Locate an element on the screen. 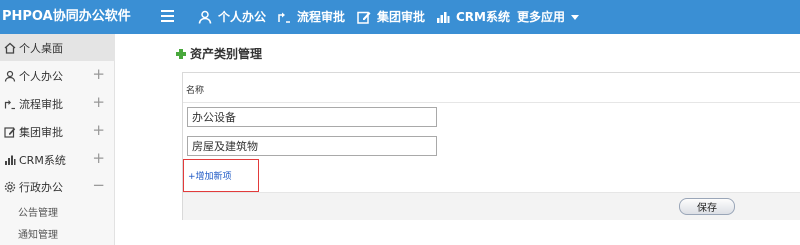 This screenshot has width=800, height=245. sidebar-item-workflow: 流程审批 + is located at coordinates (57, 103).